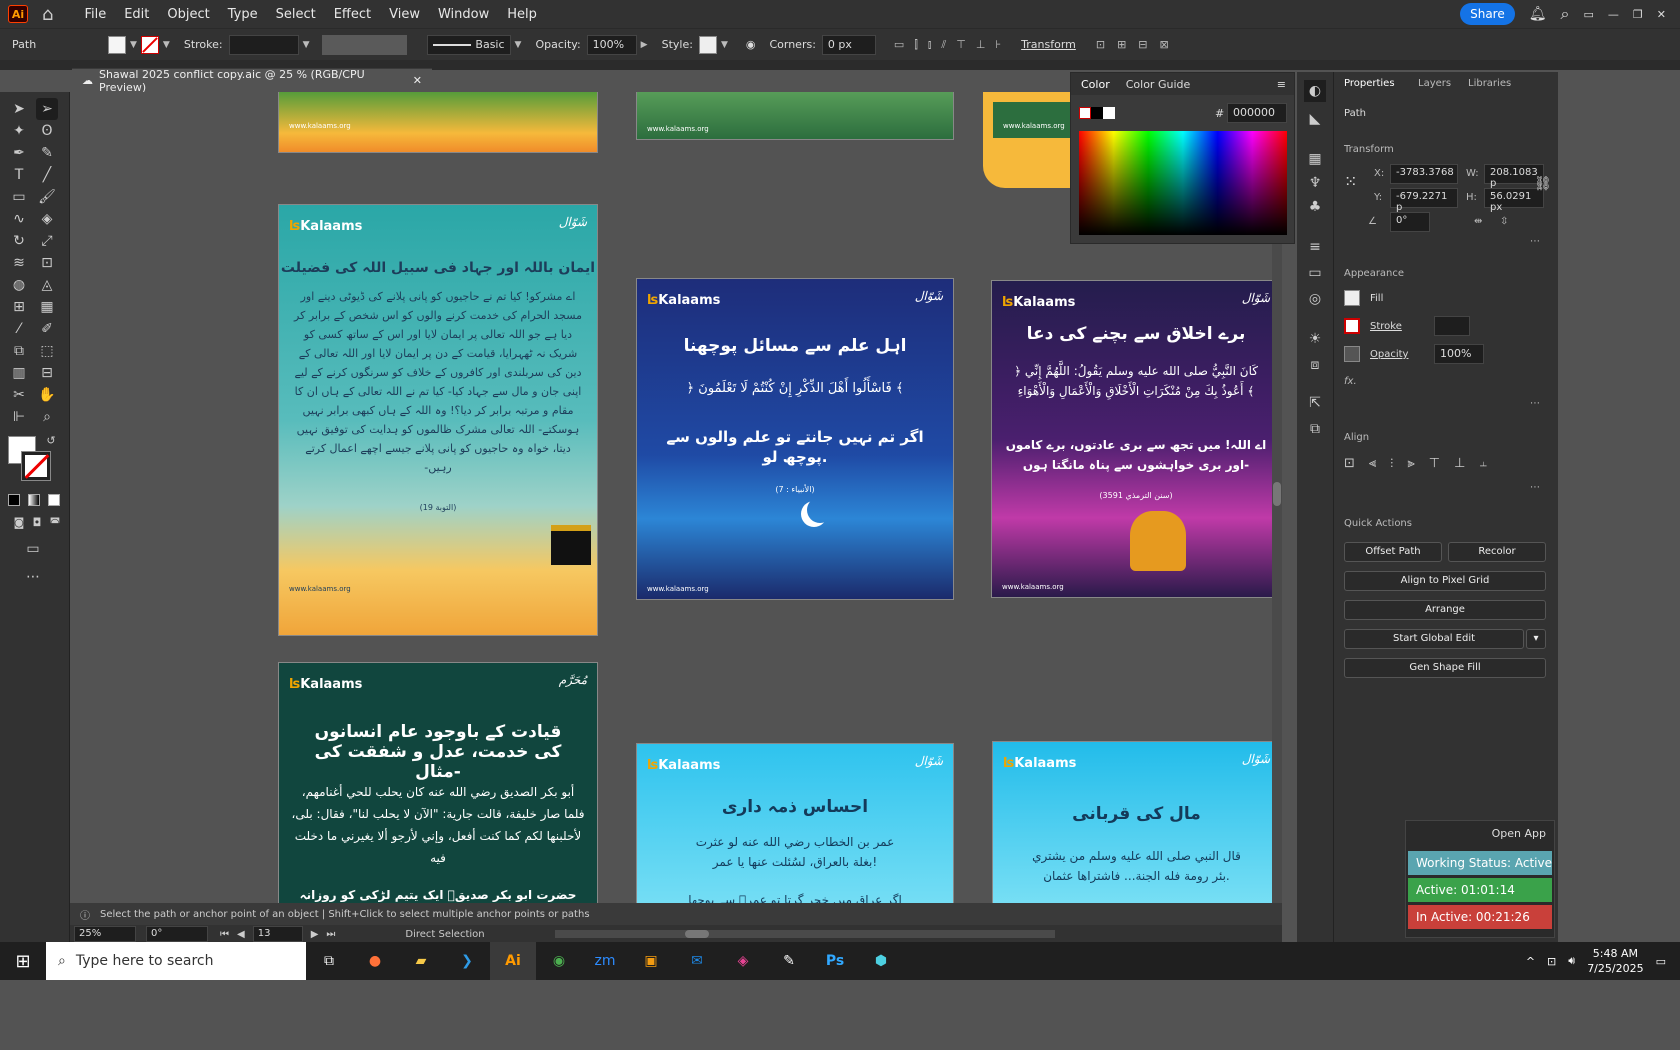  I want to click on horizontal-scrollbar, so click(804, 934).